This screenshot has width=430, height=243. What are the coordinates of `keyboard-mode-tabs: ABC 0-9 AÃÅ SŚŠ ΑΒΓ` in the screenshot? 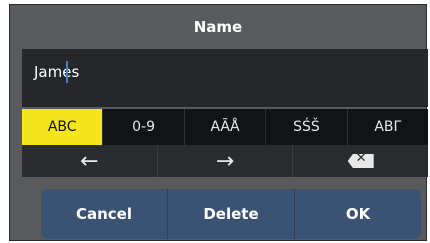 It's located at (225, 127).